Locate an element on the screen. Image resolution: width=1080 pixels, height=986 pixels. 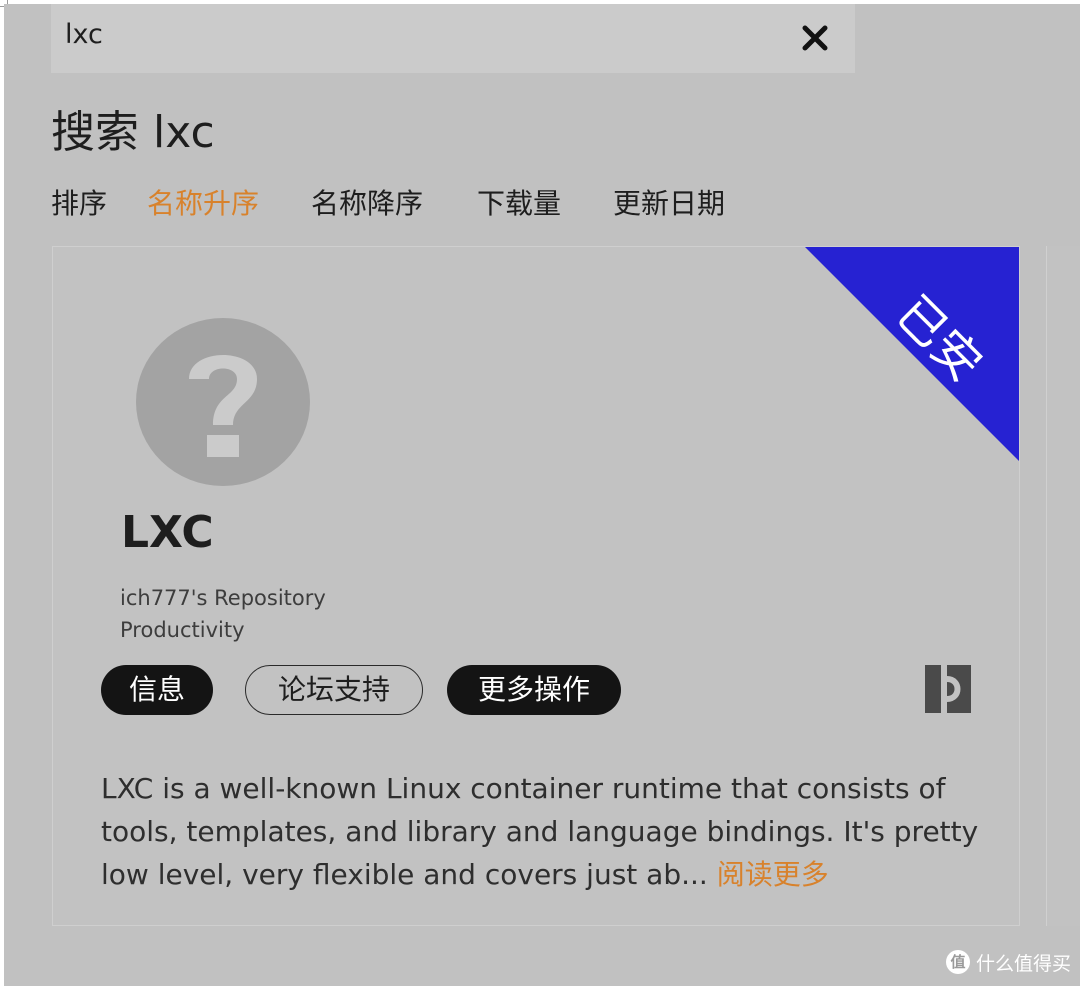
sort-option-name-asc: 名称升序 is located at coordinates (203, 204).